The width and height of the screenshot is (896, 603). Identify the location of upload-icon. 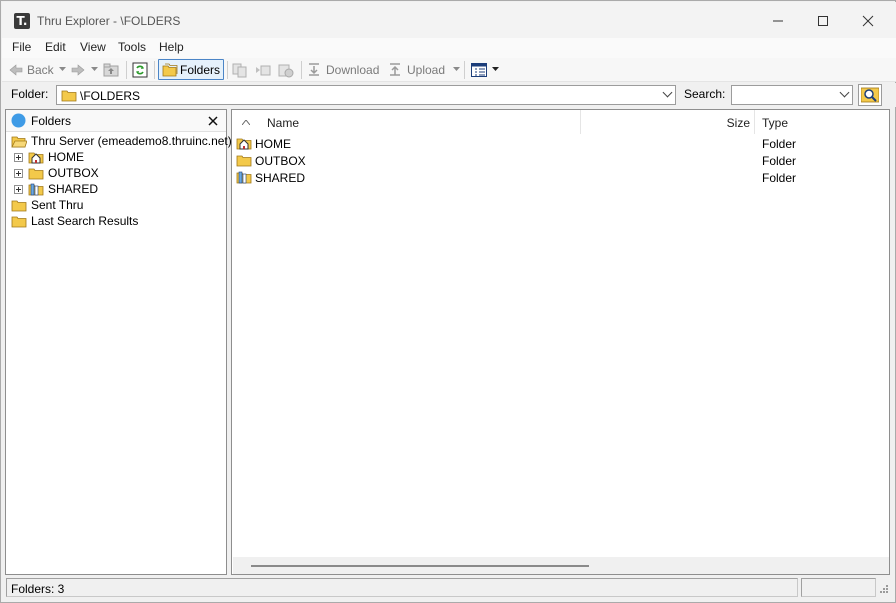
(395, 69).